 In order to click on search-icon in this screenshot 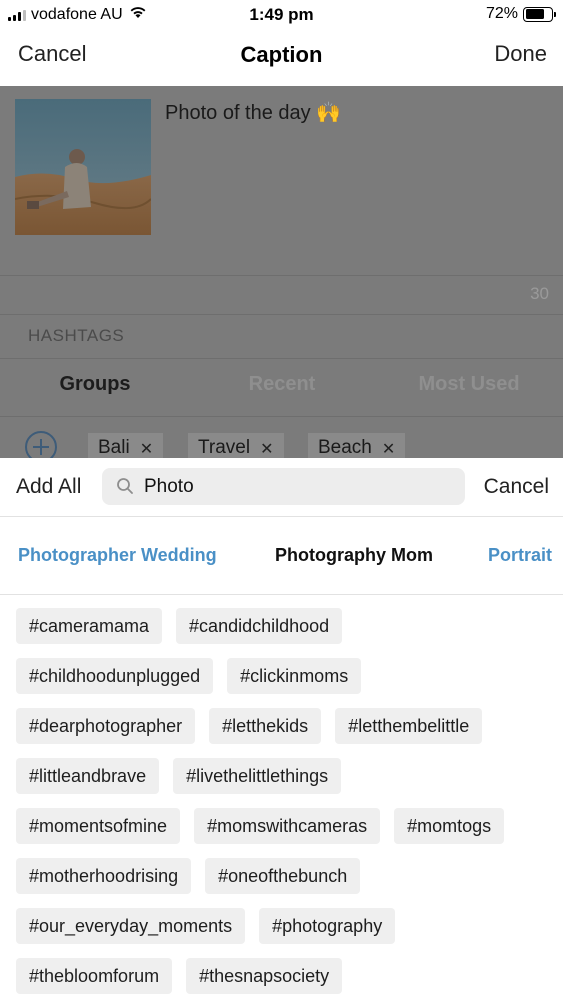, I will do `click(125, 488)`.